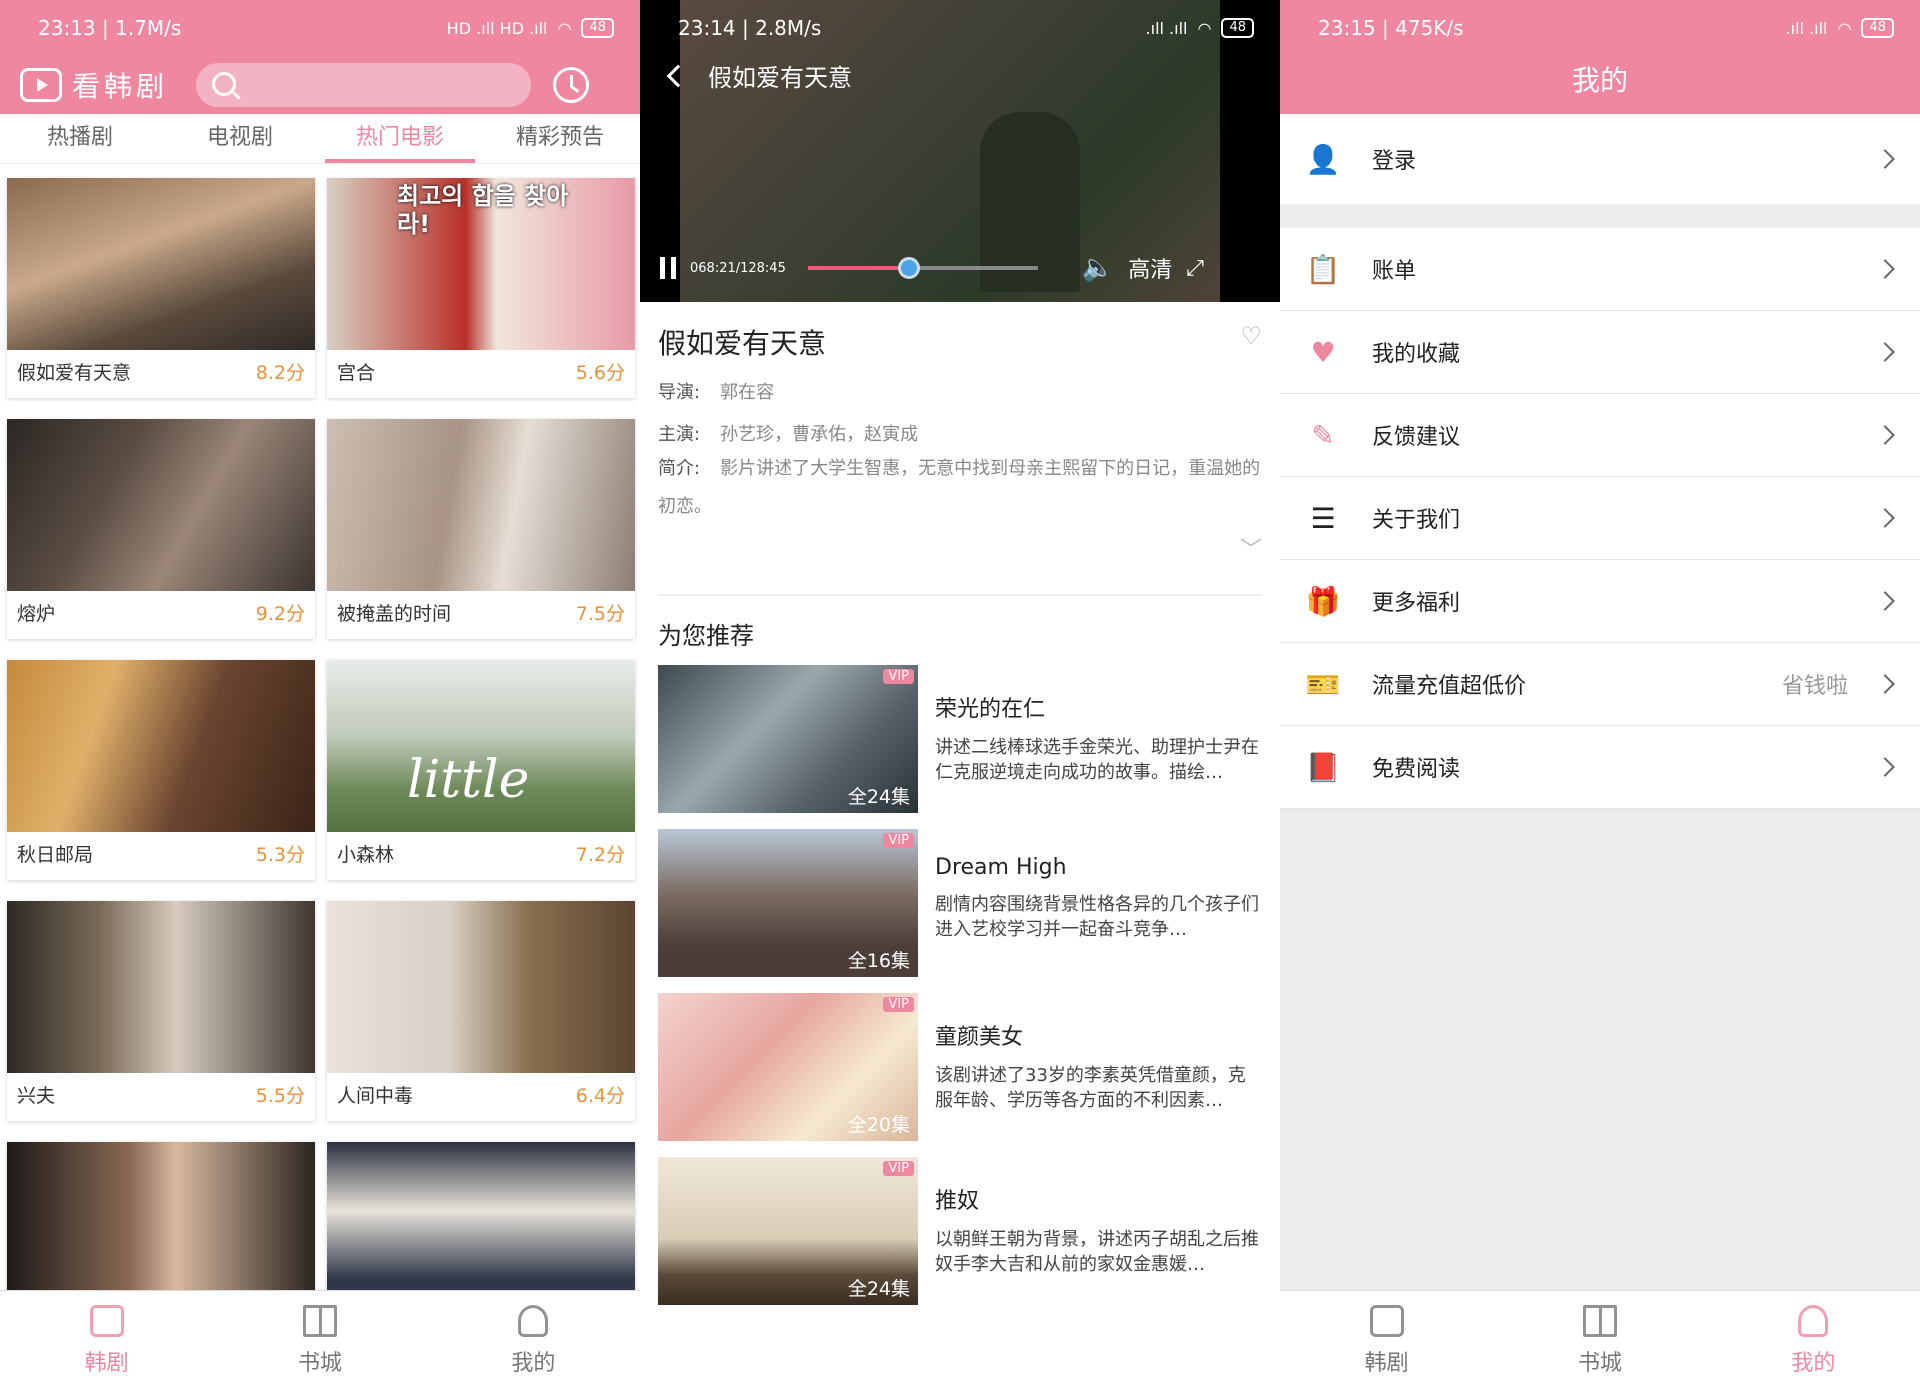 This screenshot has width=1920, height=1387. I want to click on cast-value: 孙艺珍，曹承佑，赵寅成, so click(819, 434).